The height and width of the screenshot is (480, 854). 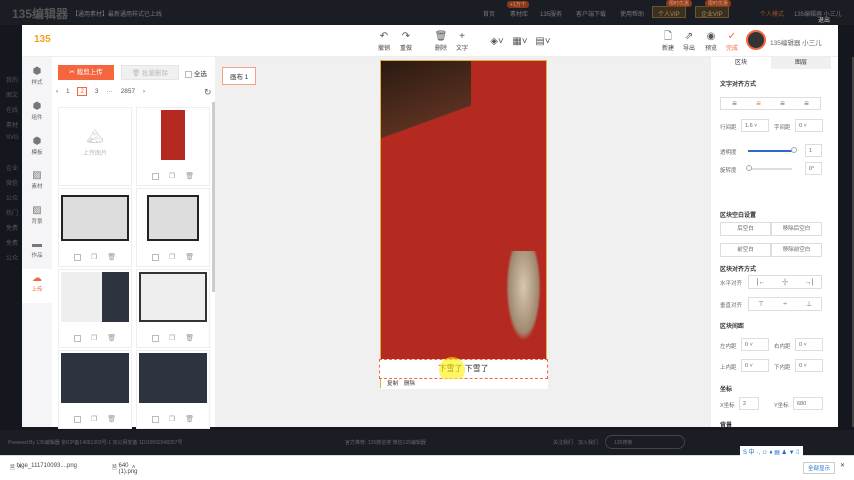 What do you see at coordinates (759, 104) in the screenshot?
I see `align-center-icon: ≡` at bounding box center [759, 104].